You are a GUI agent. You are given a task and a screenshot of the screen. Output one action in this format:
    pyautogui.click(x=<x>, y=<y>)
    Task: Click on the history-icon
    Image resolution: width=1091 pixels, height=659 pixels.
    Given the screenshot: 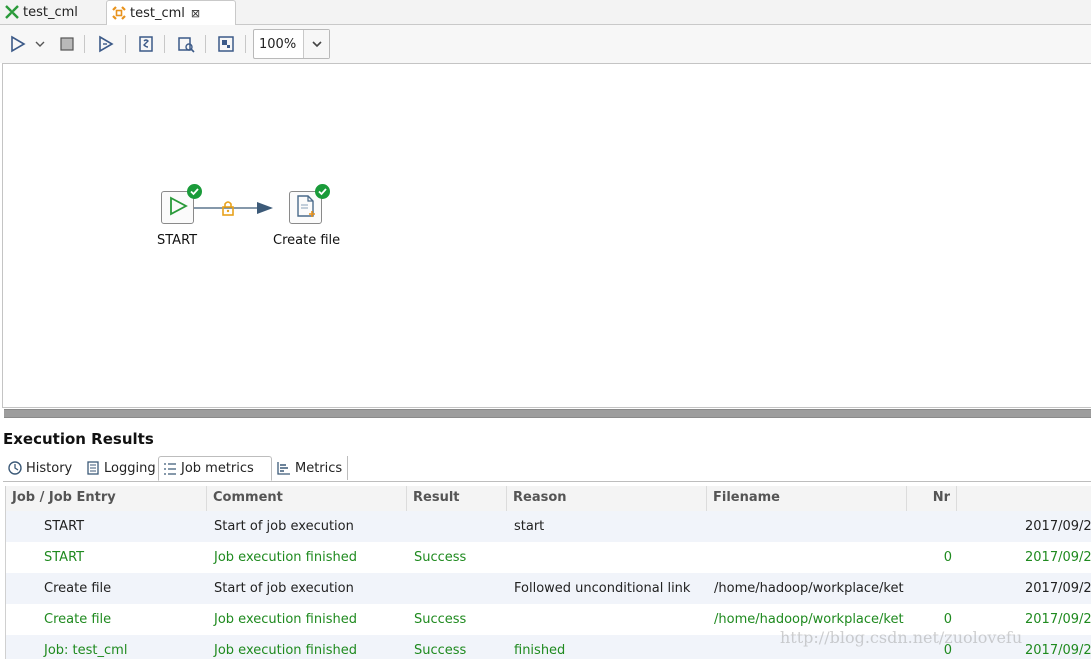 What is the action you would take?
    pyautogui.click(x=15, y=468)
    